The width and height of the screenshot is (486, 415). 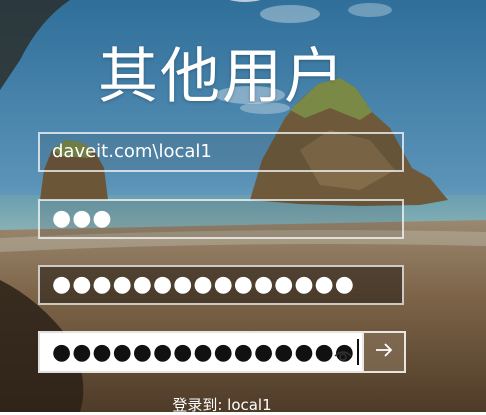 What do you see at coordinates (221, 152) in the screenshot?
I see `username-field: daveit.com\local1` at bounding box center [221, 152].